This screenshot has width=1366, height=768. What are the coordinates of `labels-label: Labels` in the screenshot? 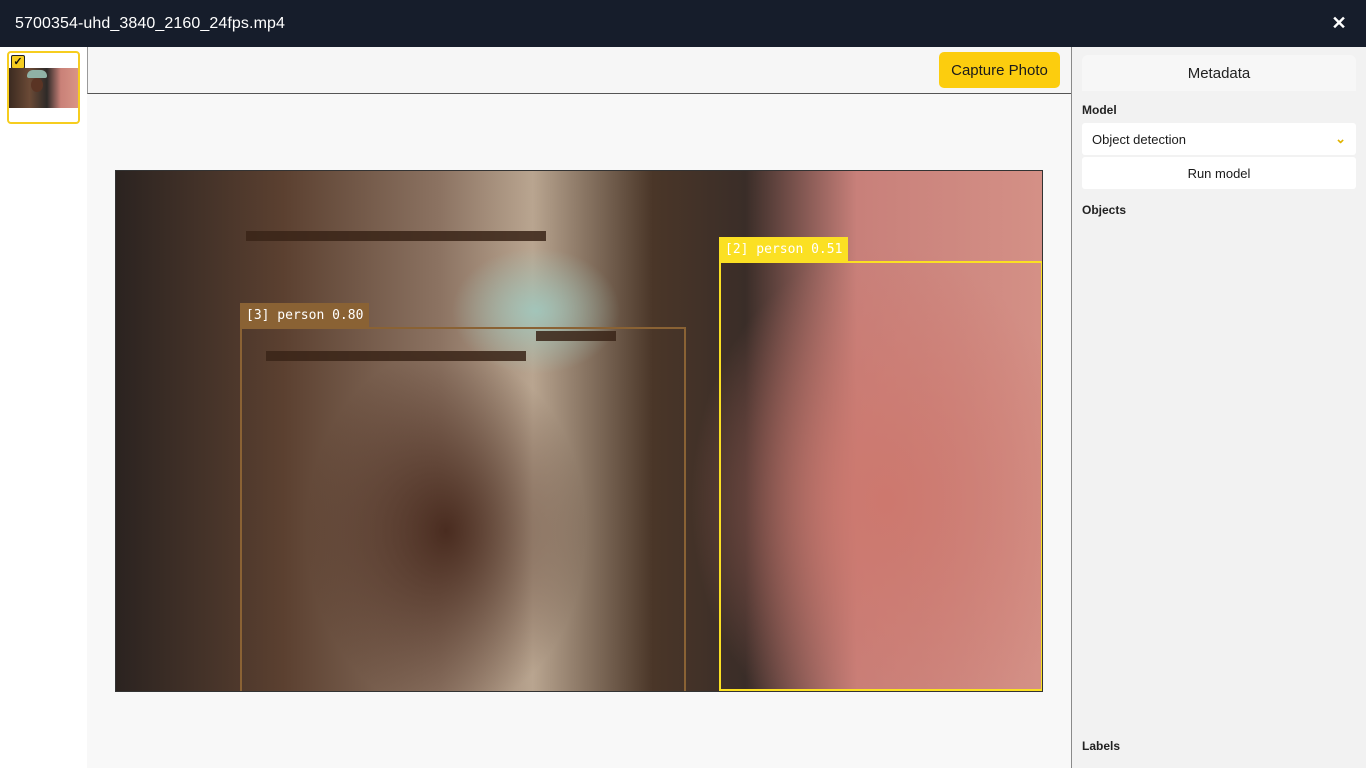 It's located at (1101, 746).